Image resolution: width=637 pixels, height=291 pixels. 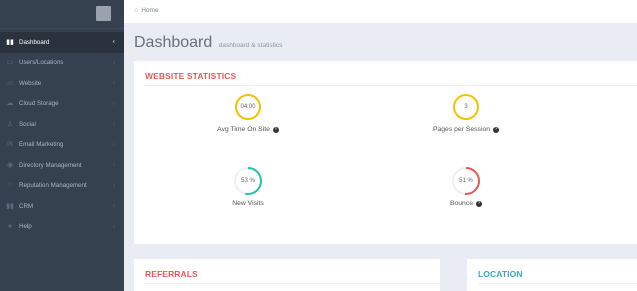 I want to click on sidebar-item-email-marketing: ✉ Email Marketing ‹, so click(x=62, y=145).